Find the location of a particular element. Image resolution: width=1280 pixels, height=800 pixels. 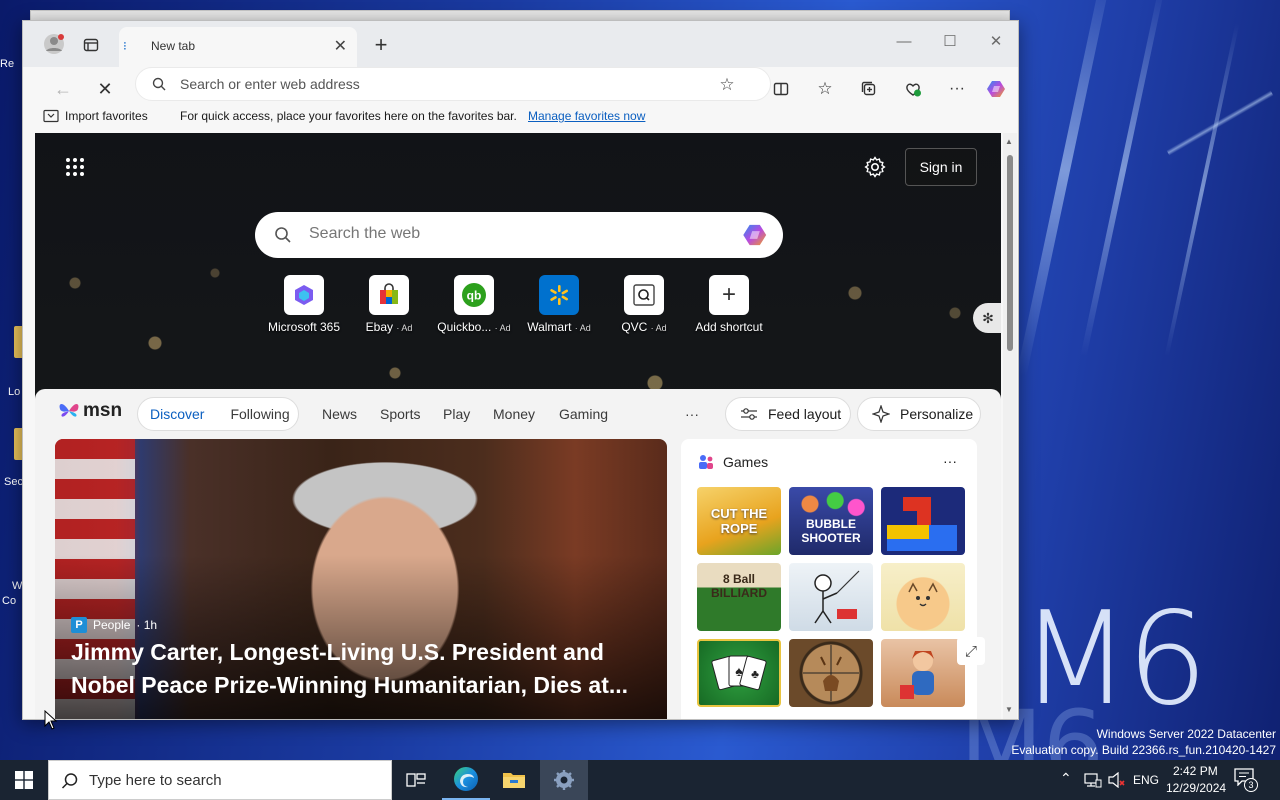

close-button: ✕ is located at coordinates (995, 42).